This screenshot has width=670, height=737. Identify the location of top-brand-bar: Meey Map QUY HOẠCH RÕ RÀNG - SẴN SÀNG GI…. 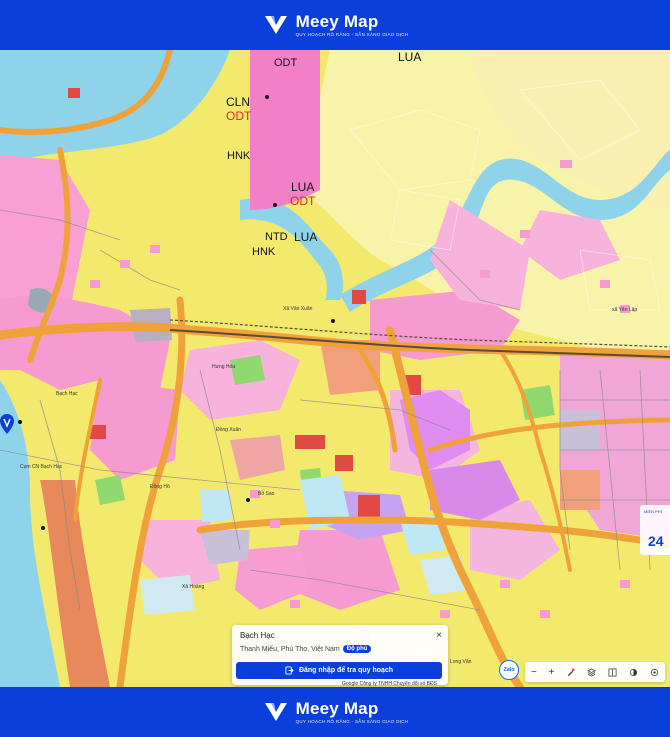
(335, 25).